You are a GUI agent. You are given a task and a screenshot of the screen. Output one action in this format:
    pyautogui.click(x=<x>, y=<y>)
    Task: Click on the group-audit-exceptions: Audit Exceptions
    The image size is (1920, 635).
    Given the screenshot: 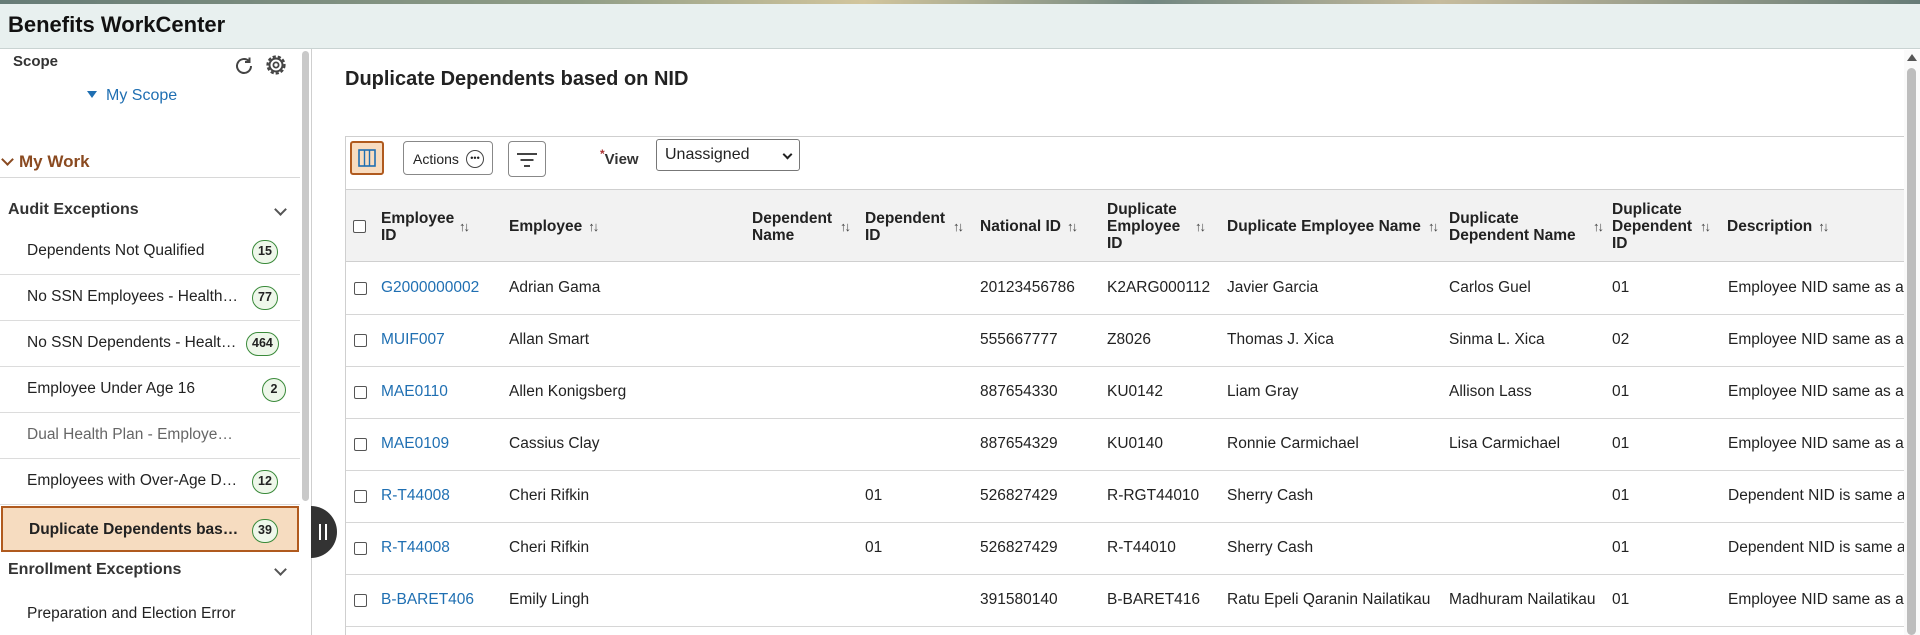 What is the action you would take?
    pyautogui.click(x=150, y=211)
    